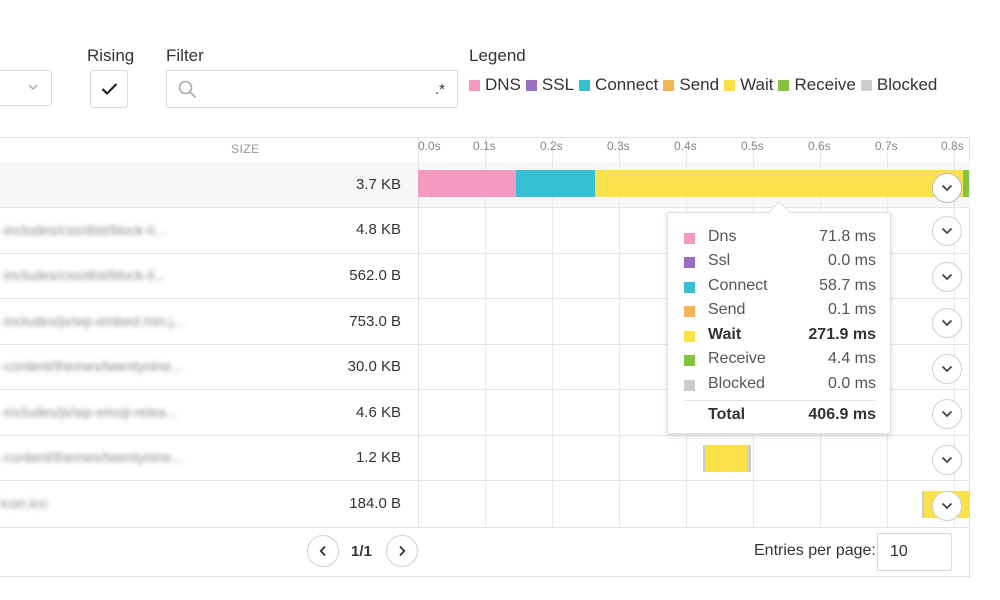 Image resolution: width=1000 pixels, height=600 pixels. I want to click on request-size: 4.6 KB, so click(378, 412).